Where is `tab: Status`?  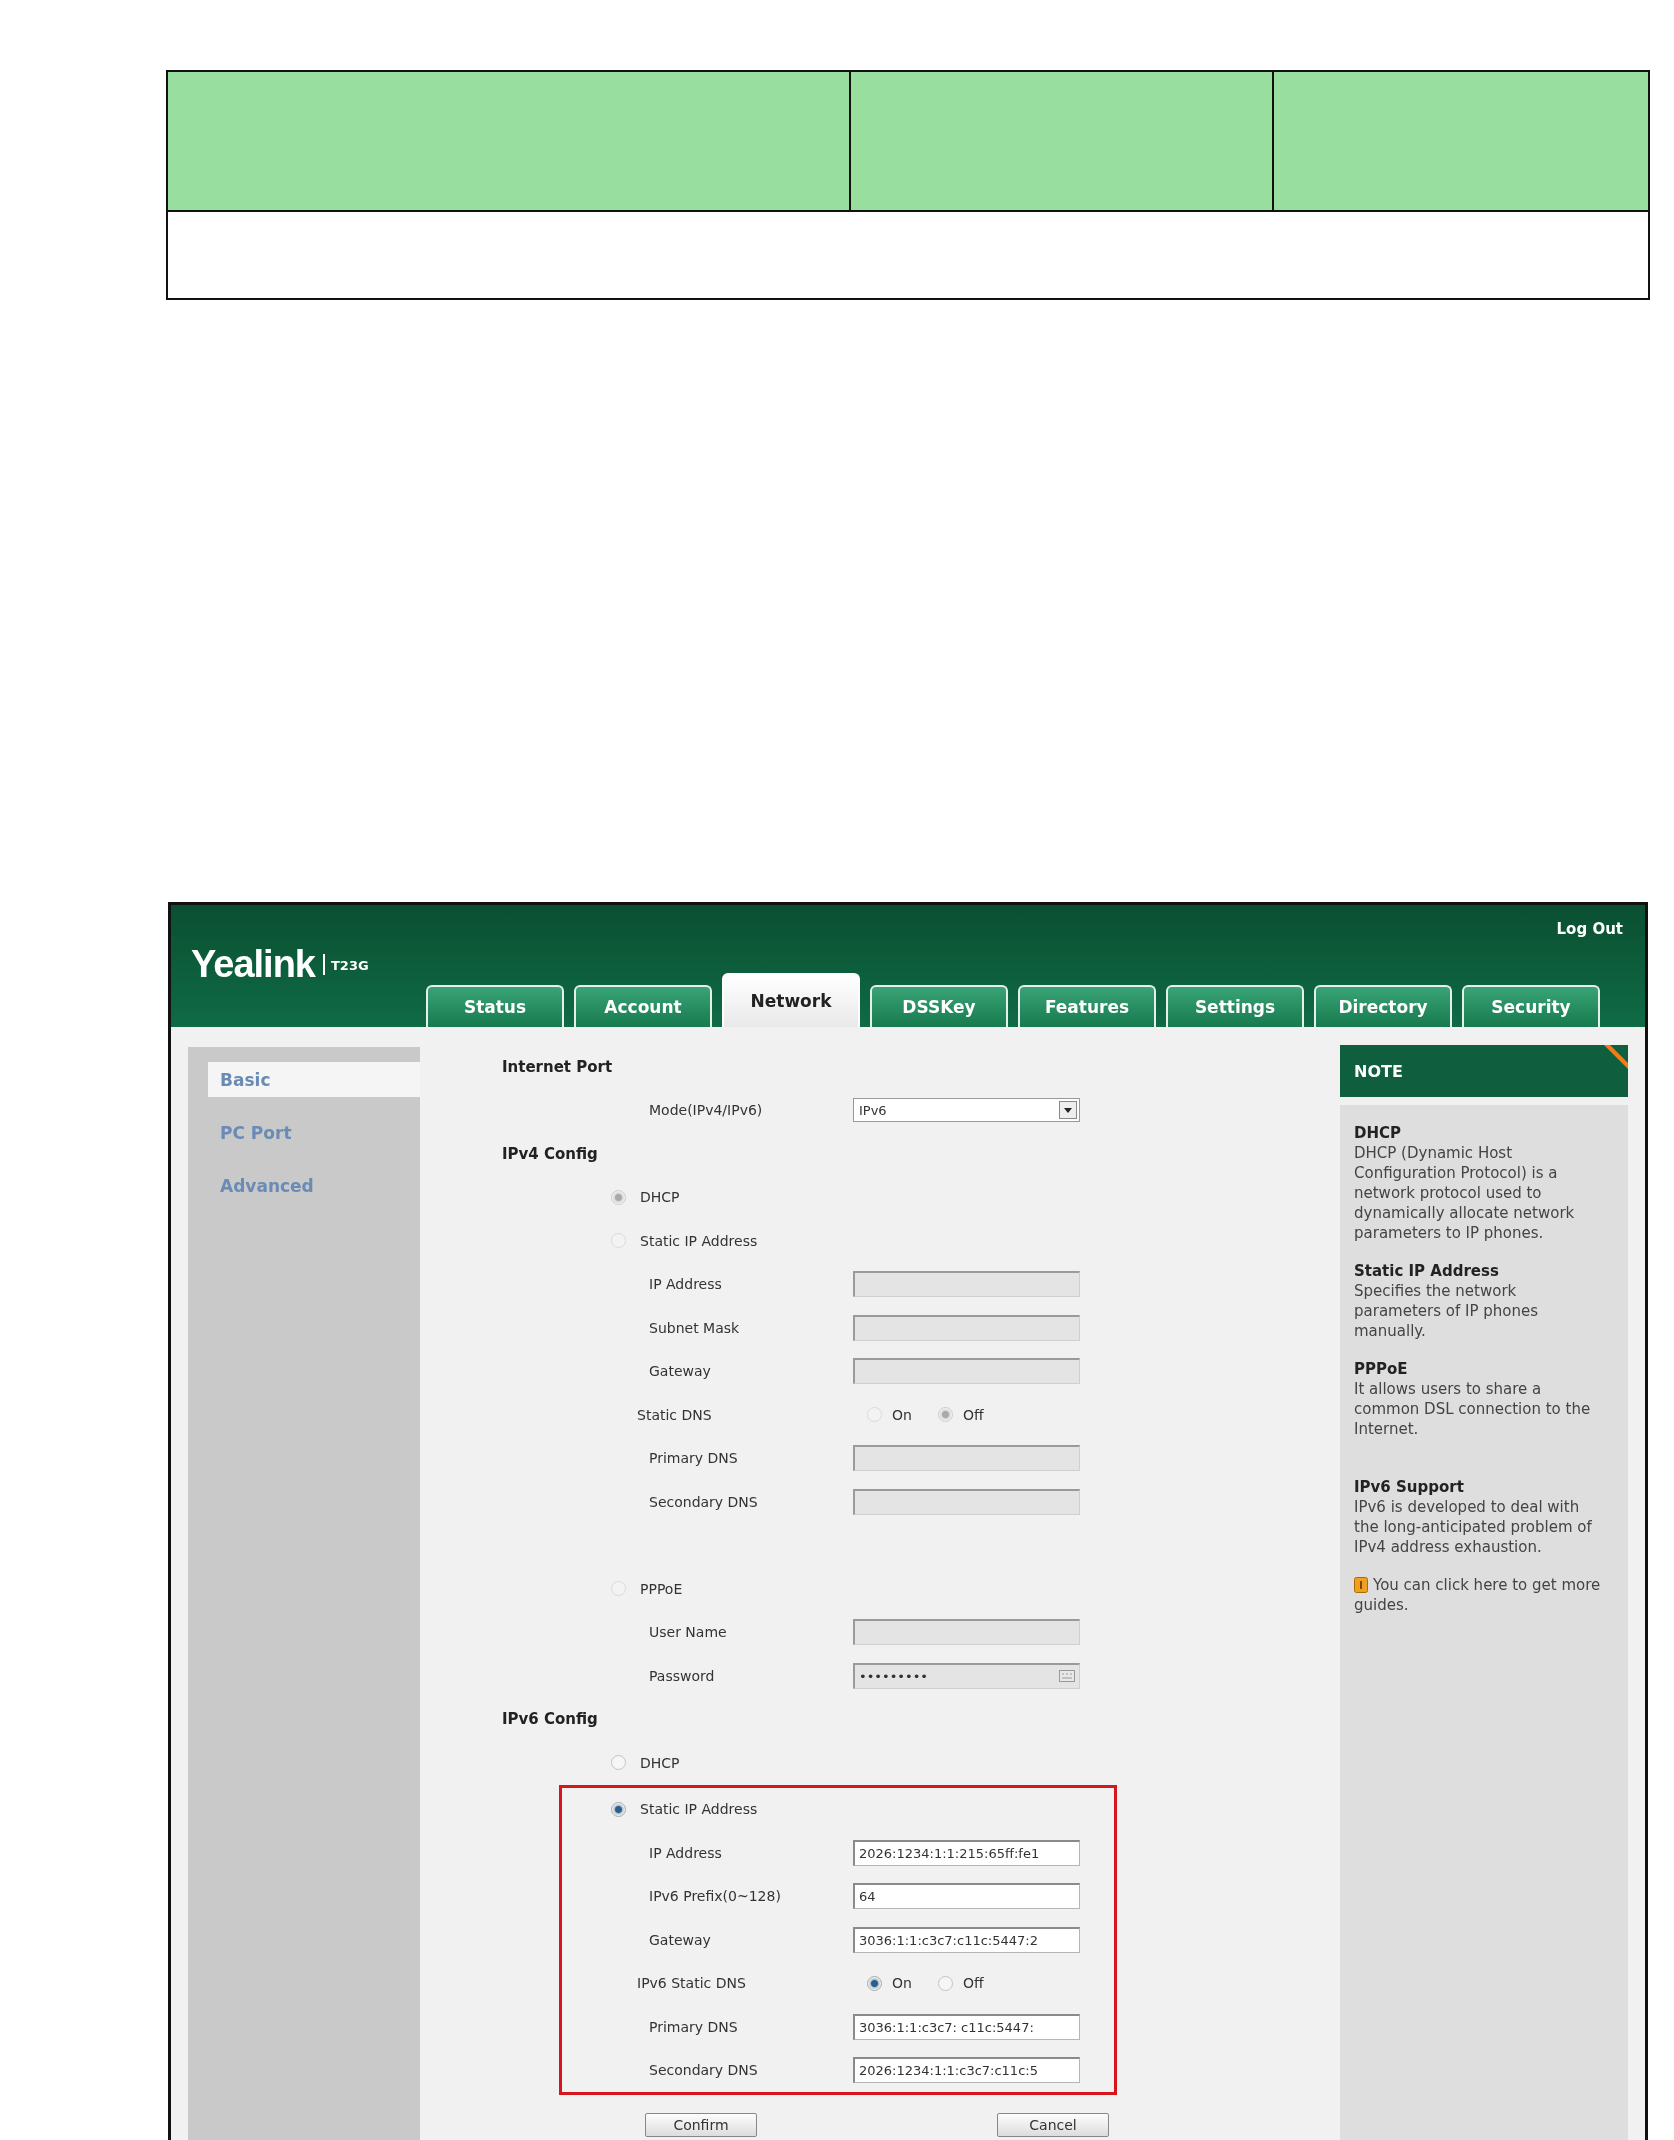 tab: Status is located at coordinates (495, 1006).